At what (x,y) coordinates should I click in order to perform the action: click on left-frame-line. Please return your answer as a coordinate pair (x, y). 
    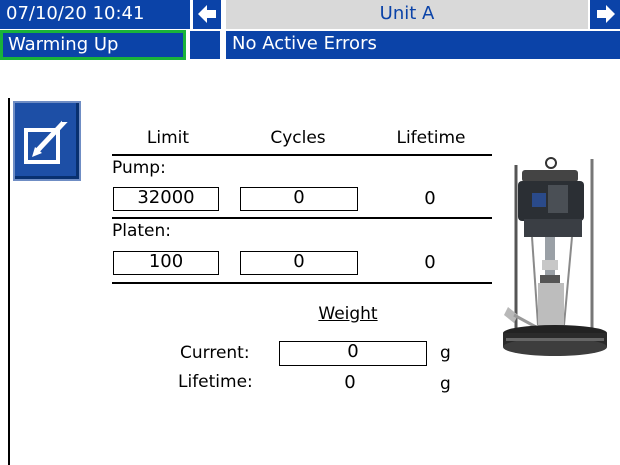
    Looking at the image, I should click on (9, 281).